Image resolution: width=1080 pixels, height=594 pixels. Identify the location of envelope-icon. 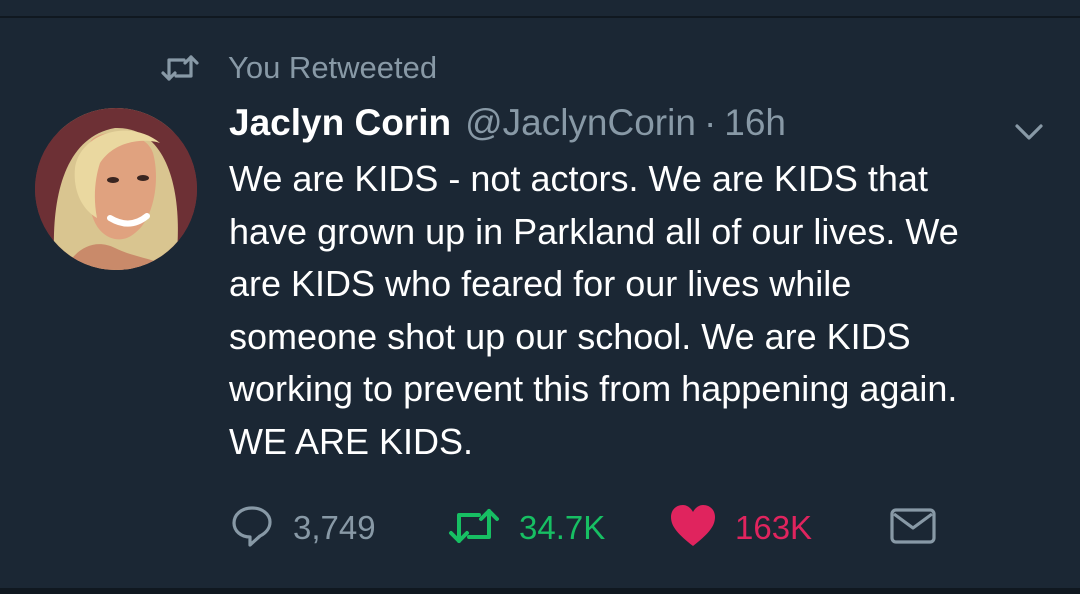
(913, 528).